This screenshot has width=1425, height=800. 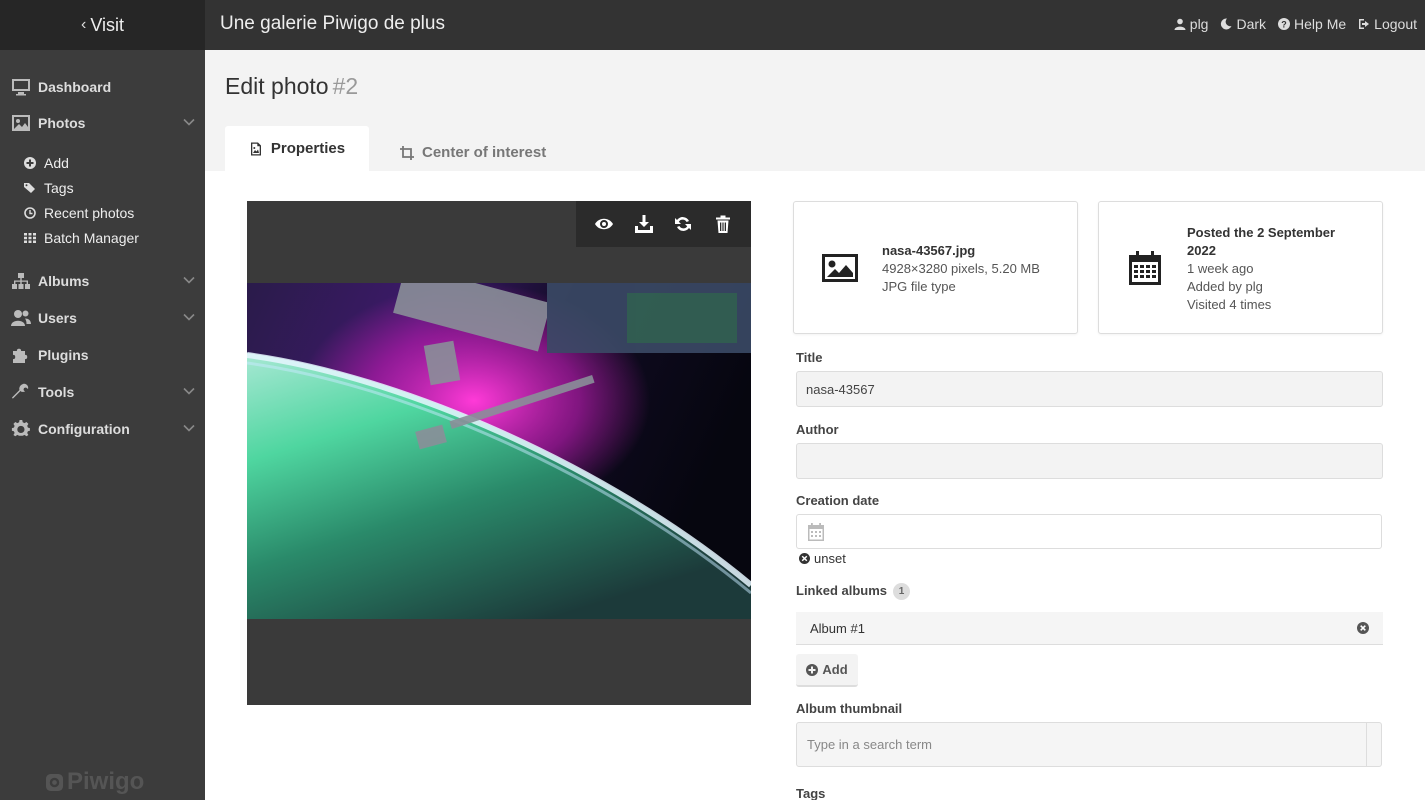 What do you see at coordinates (91, 238) in the screenshot?
I see `sidebar-sublabel-batch: Batch Manager` at bounding box center [91, 238].